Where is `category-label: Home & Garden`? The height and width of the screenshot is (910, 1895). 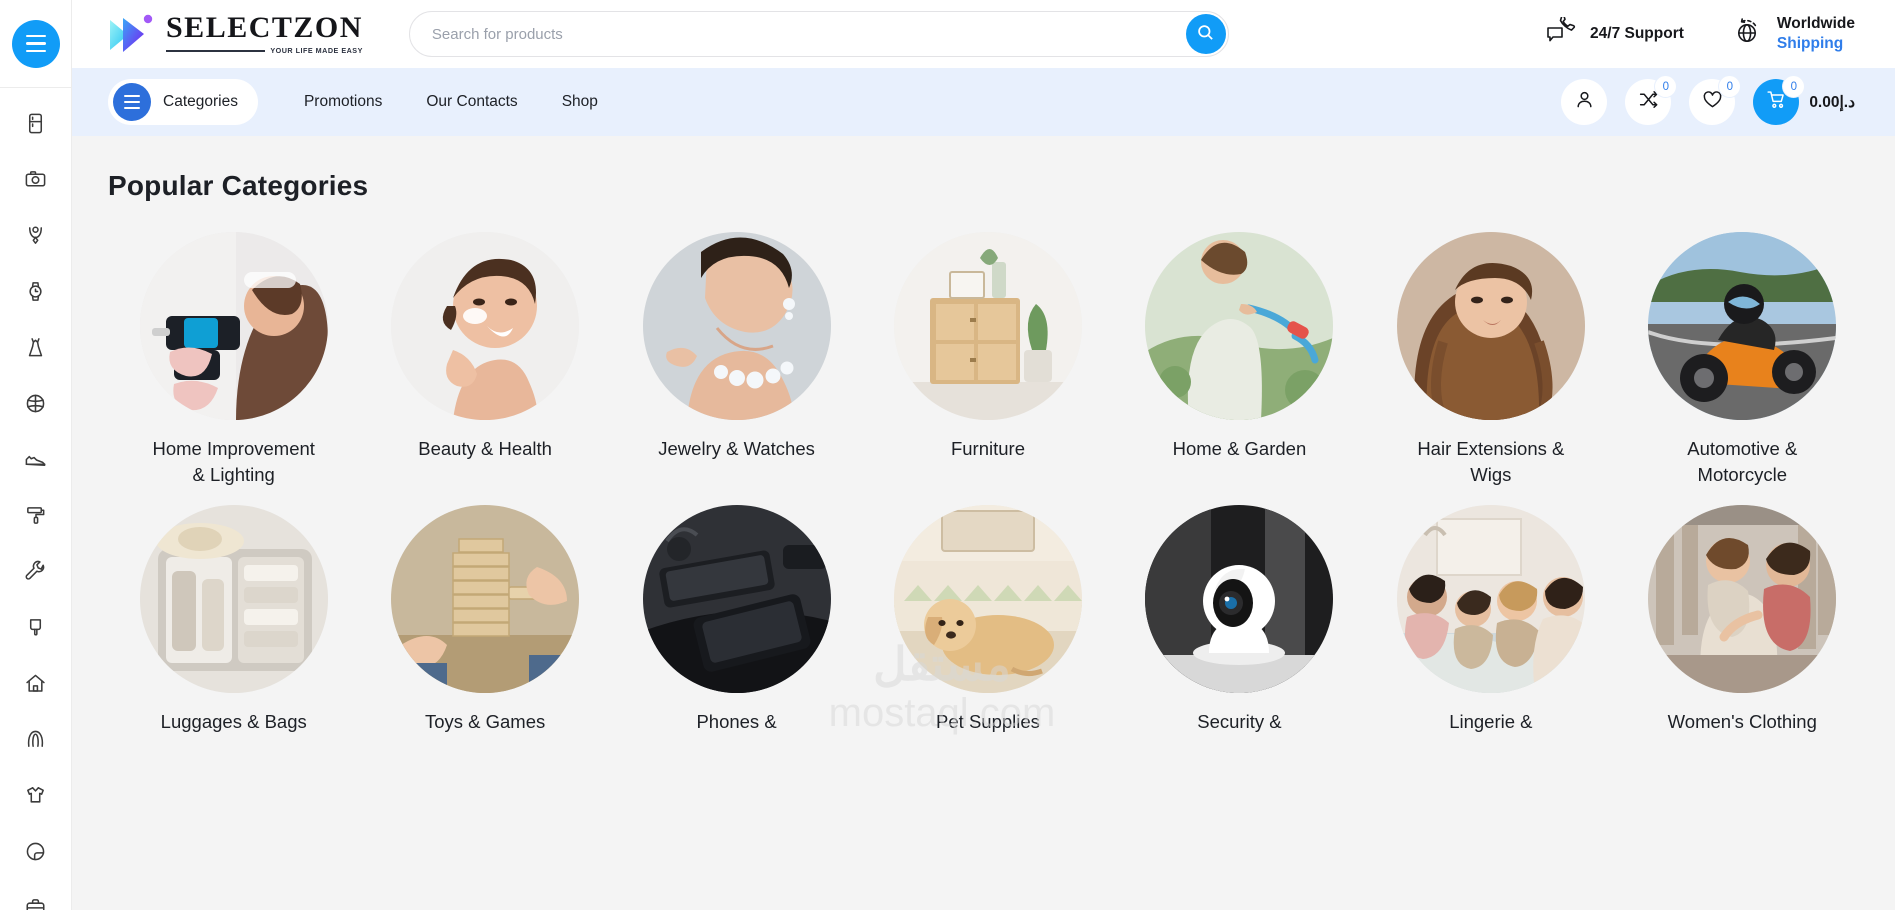
category-label: Home & Garden is located at coordinates (1239, 448).